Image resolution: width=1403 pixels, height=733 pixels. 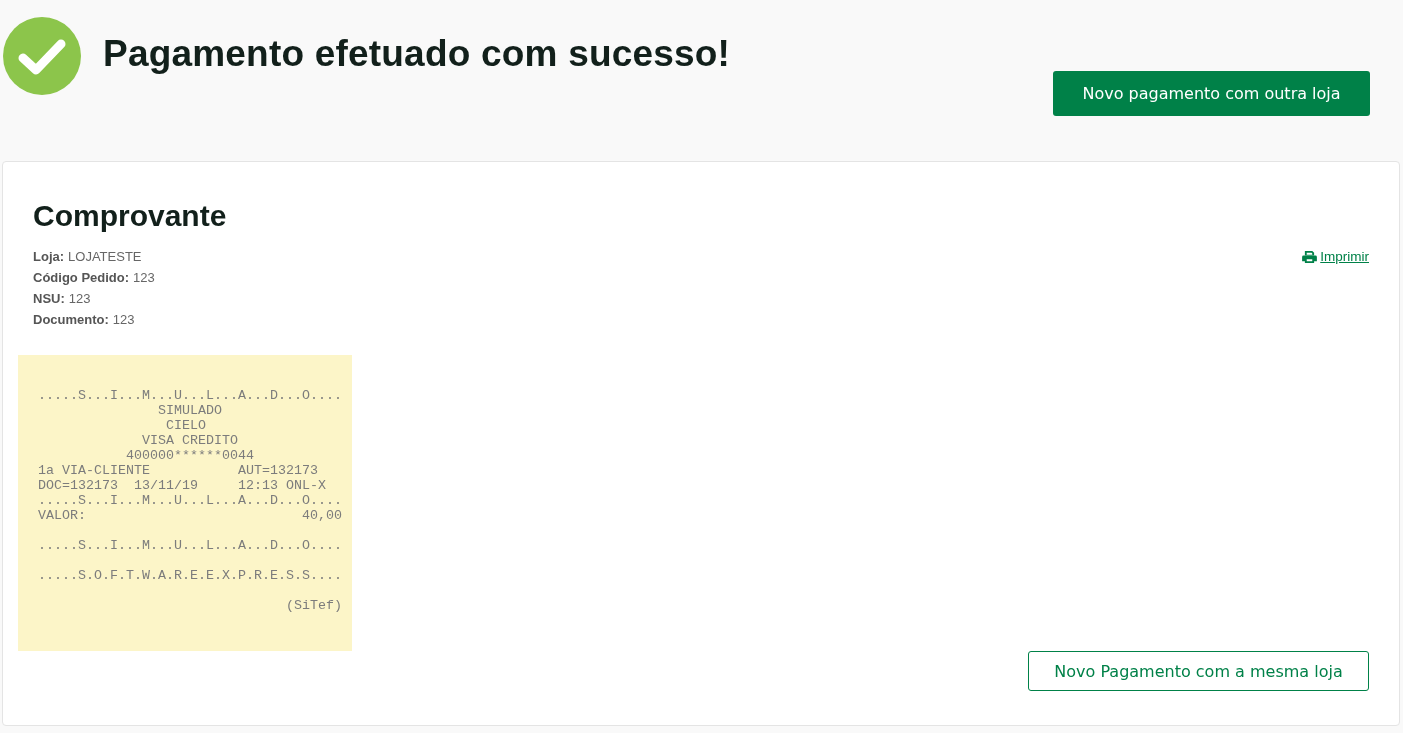 I want to click on new-payment-other-store-button: Novo pagamento com outra loja, so click(x=1211, y=93).